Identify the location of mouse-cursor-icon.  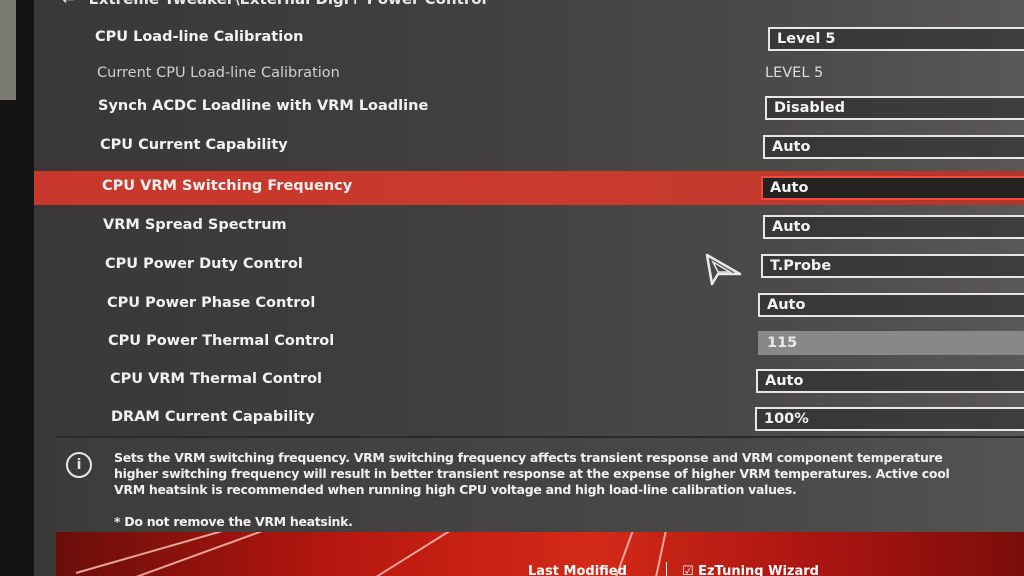
(723, 269).